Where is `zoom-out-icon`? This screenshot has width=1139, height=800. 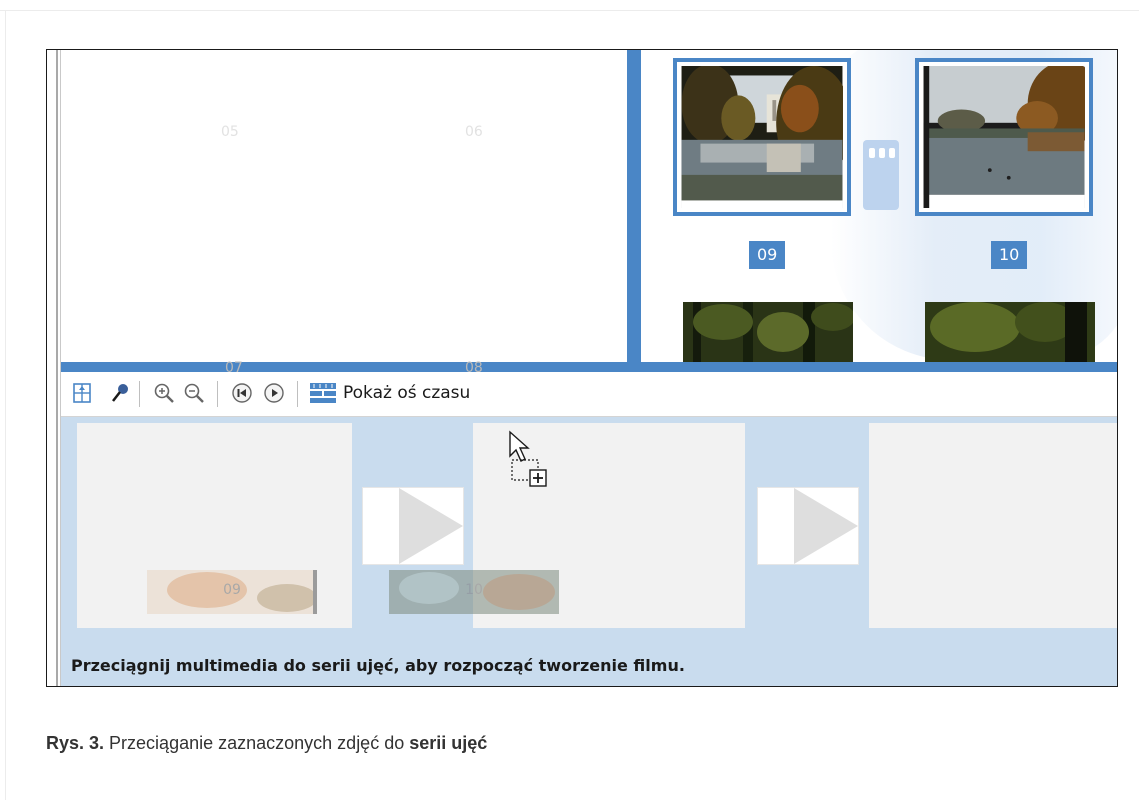
zoom-out-icon is located at coordinates (194, 393).